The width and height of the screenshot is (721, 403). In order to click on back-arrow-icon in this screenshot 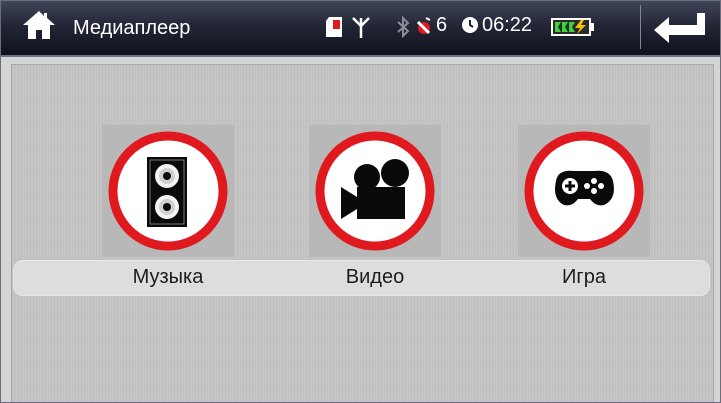, I will do `click(679, 28)`.